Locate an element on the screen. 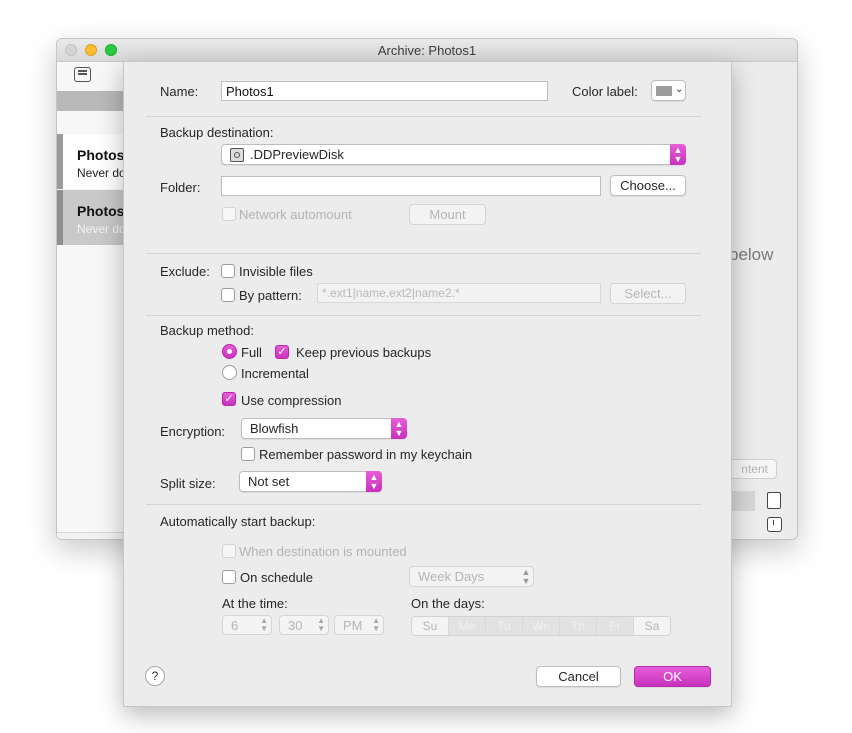  exclude-label: Exclude: is located at coordinates (185, 271).